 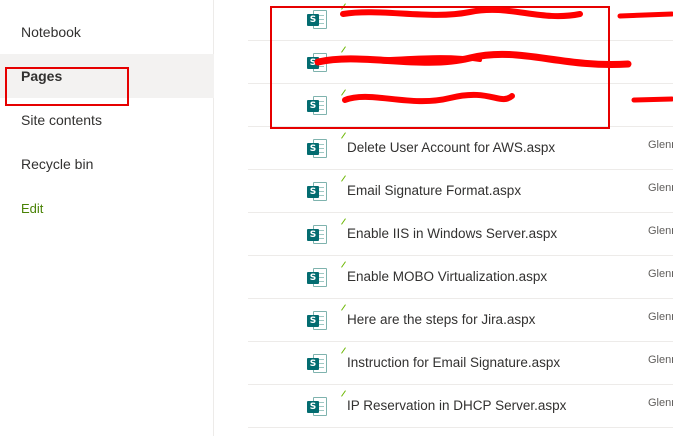 What do you see at coordinates (447, 276) in the screenshot?
I see `file-name-link: Enable MOBO Virtualization.aspx` at bounding box center [447, 276].